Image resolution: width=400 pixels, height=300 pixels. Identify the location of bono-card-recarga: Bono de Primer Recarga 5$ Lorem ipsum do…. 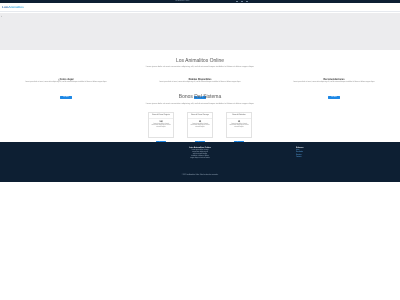
(200, 128).